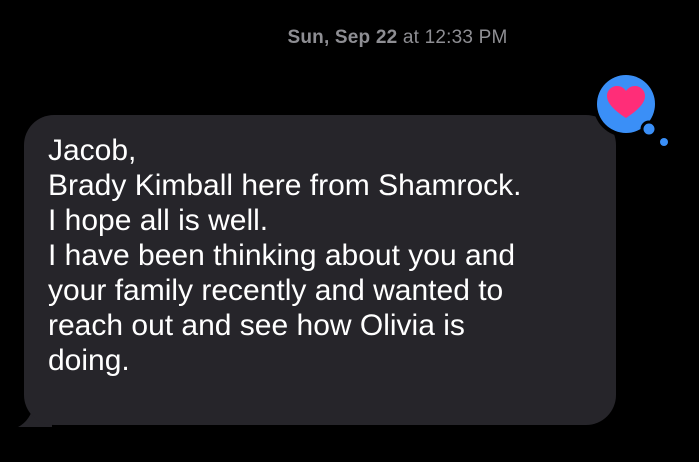 This screenshot has height=462, width=699. What do you see at coordinates (276, 290) in the screenshot?
I see `message-line: your family recently and wanted to` at bounding box center [276, 290].